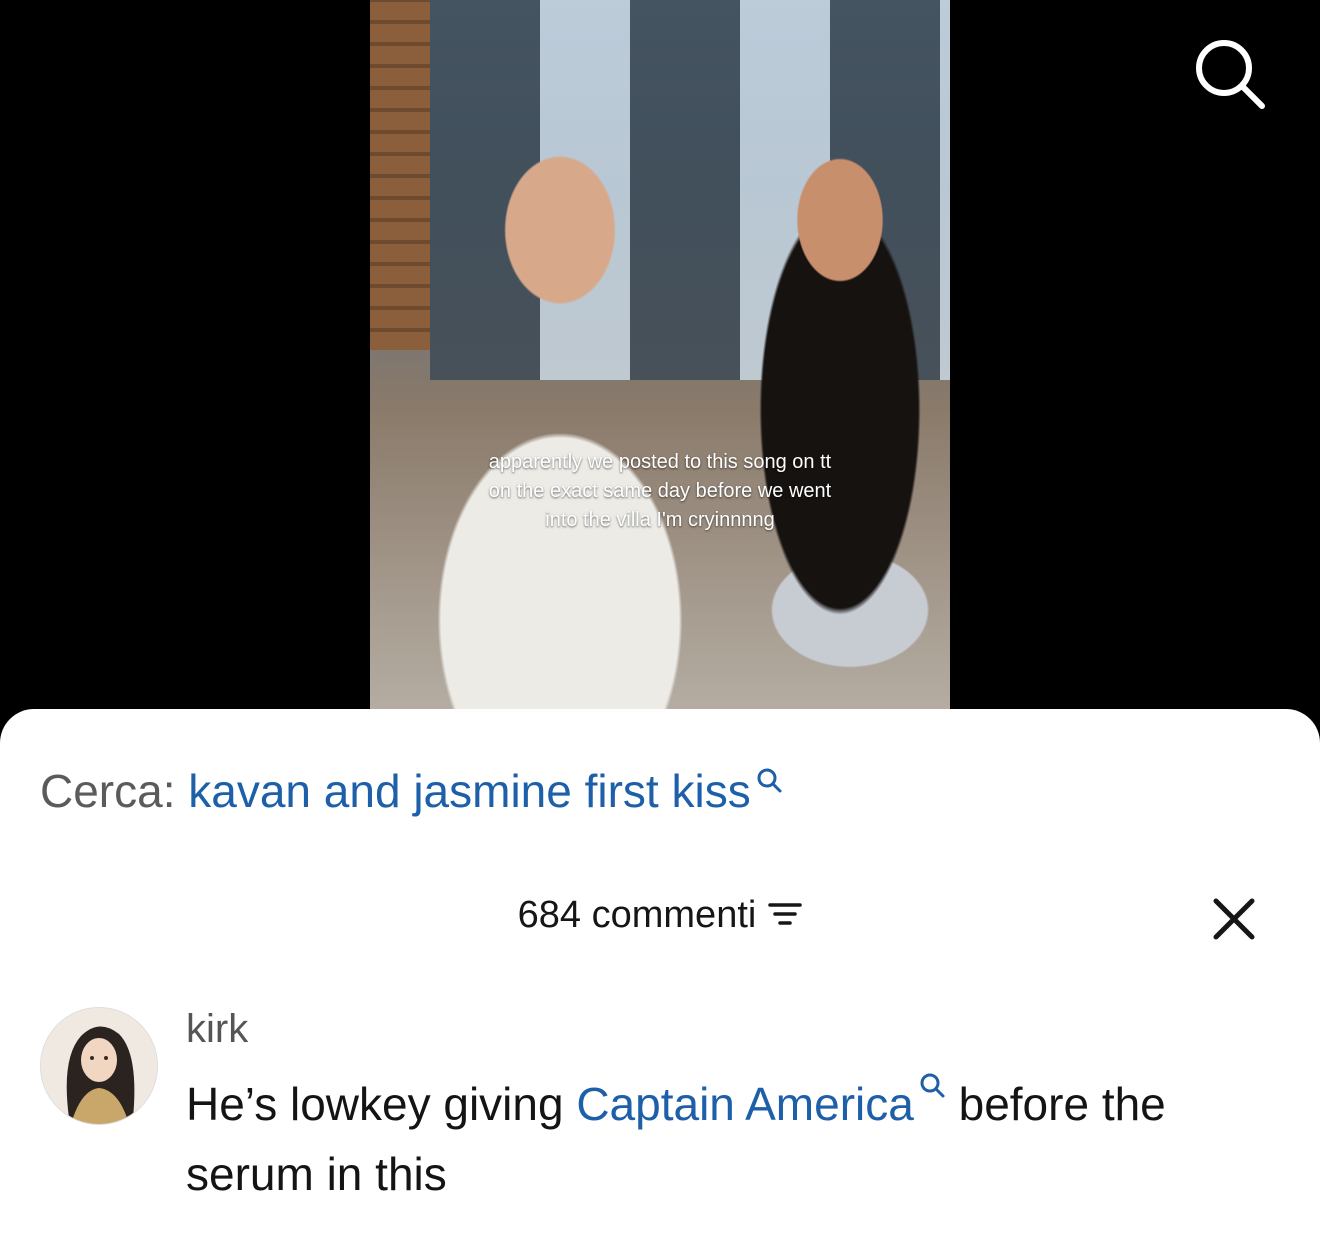  I want to click on comments-count: 684 commenti, so click(637, 915).